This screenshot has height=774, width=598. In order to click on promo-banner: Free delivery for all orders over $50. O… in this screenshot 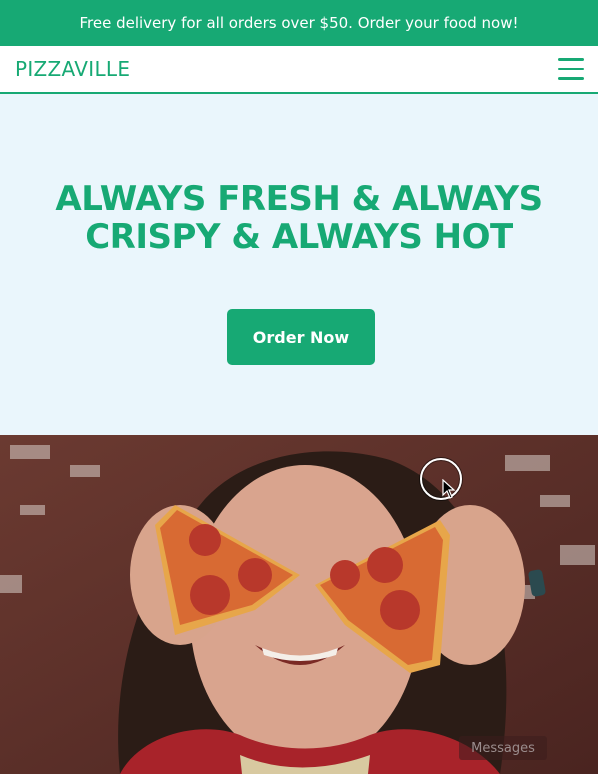, I will do `click(299, 23)`.